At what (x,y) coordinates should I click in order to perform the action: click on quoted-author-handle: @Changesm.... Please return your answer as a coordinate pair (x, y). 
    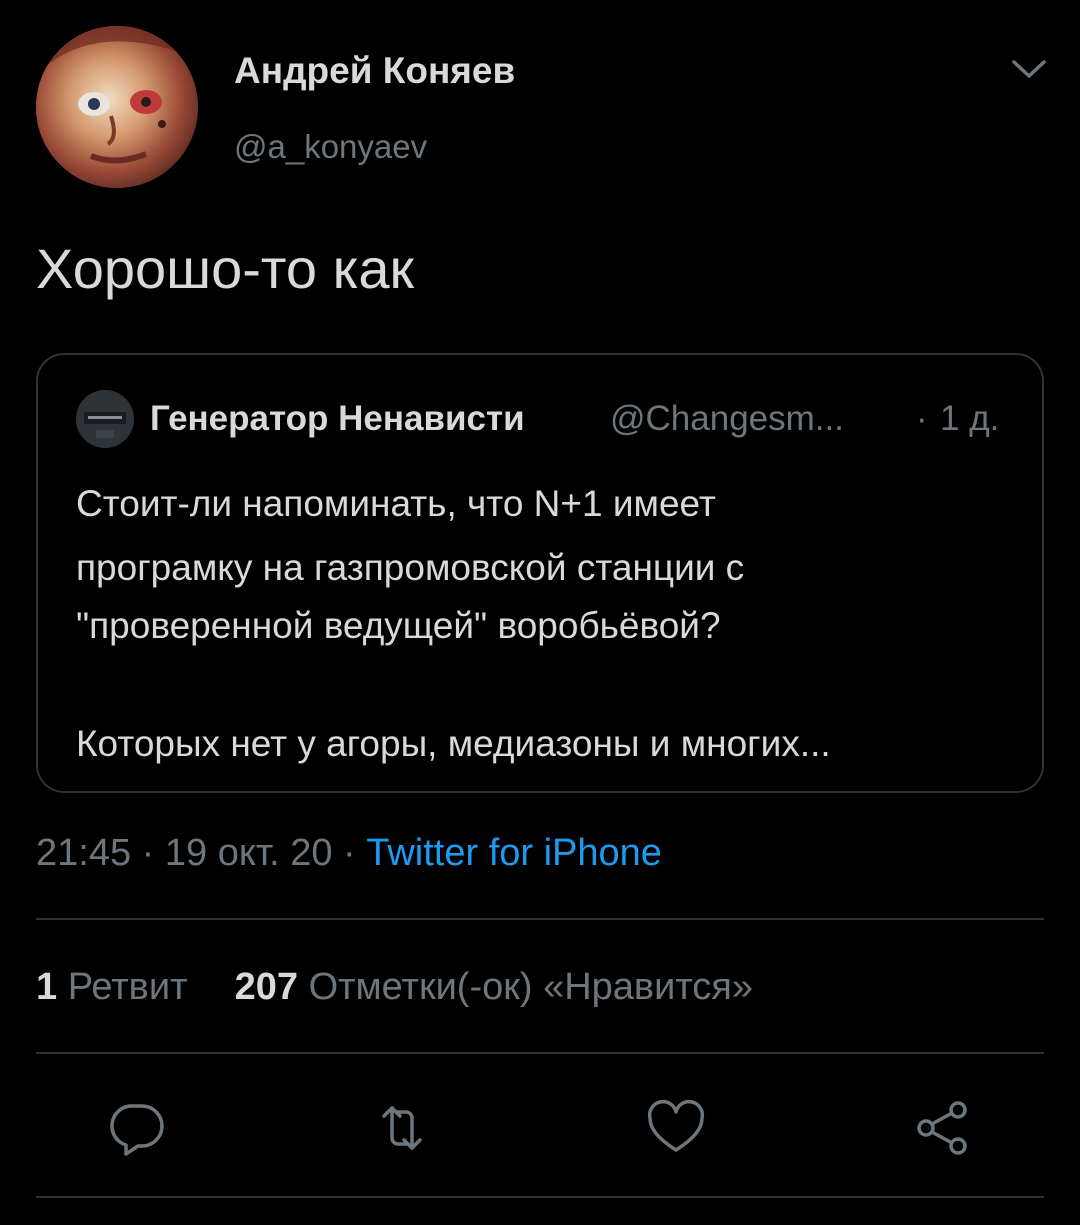
    Looking at the image, I should click on (727, 419).